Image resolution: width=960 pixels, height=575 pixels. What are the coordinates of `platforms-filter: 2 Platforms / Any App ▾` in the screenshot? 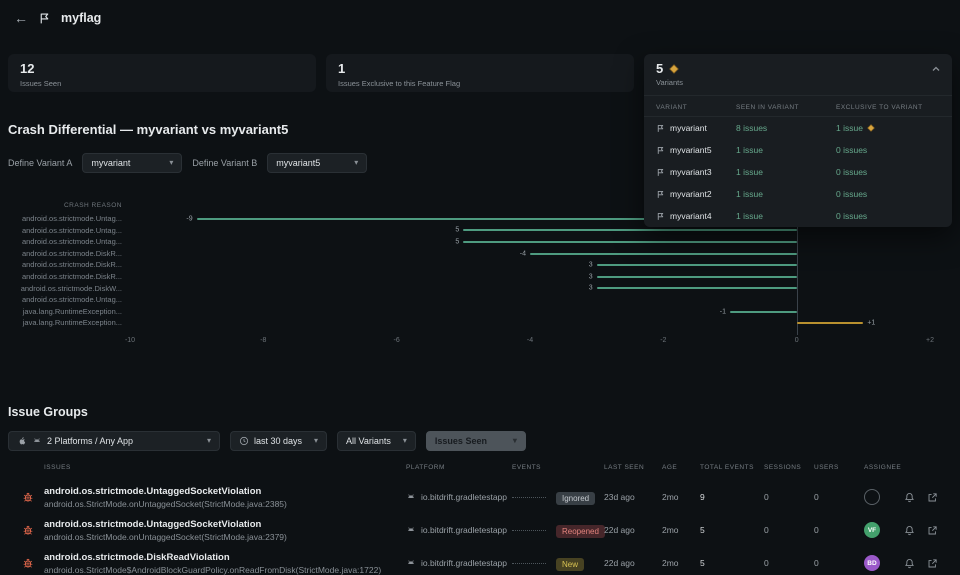 It's located at (114, 440).